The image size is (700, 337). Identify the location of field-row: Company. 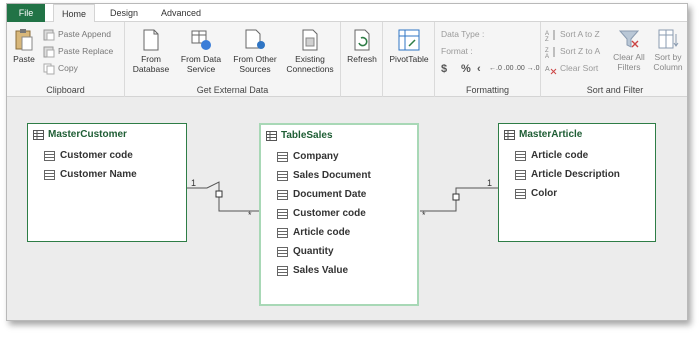
(339, 156).